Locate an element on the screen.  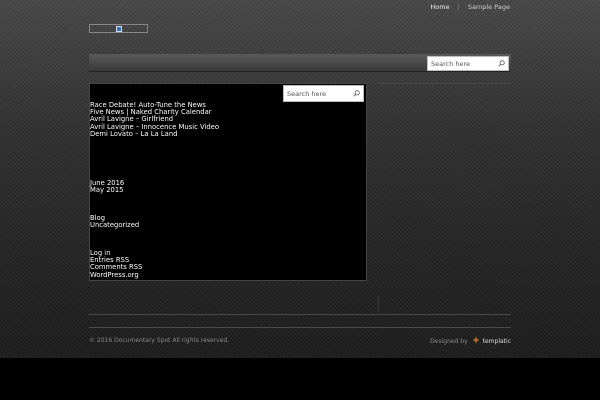
footer-divider is located at coordinates (300, 327).